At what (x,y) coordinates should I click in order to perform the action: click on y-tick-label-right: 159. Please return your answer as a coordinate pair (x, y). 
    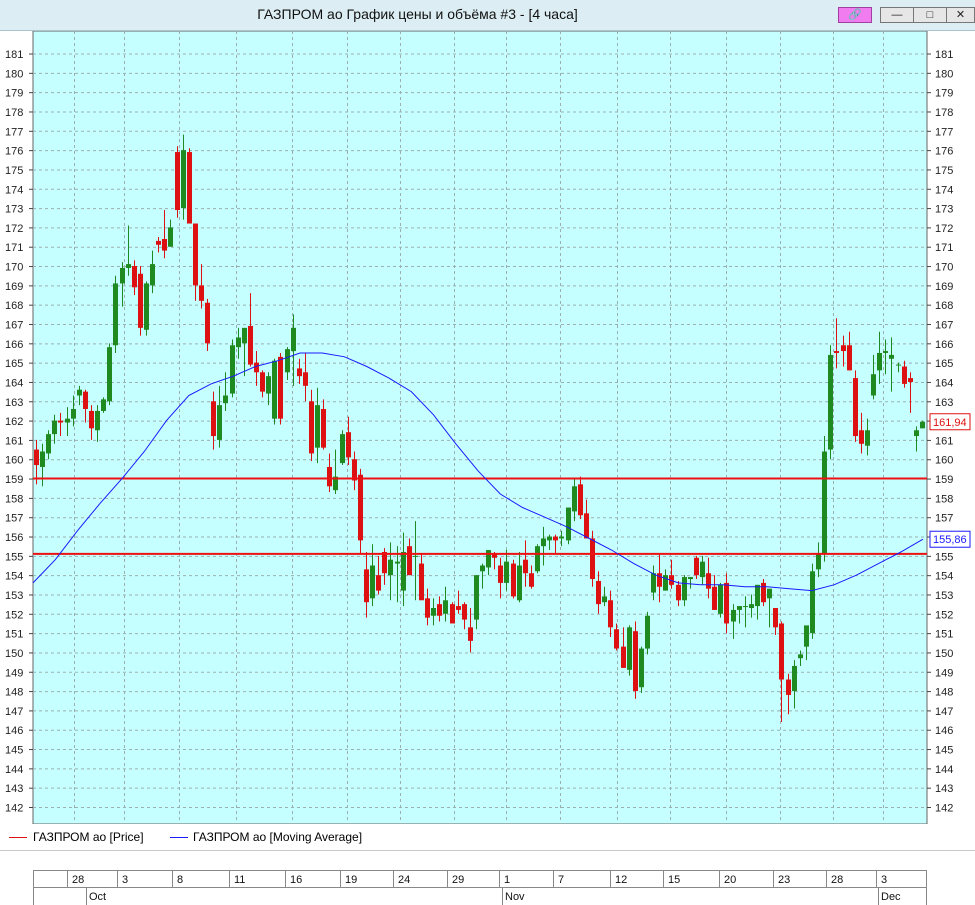
    Looking at the image, I should click on (944, 480).